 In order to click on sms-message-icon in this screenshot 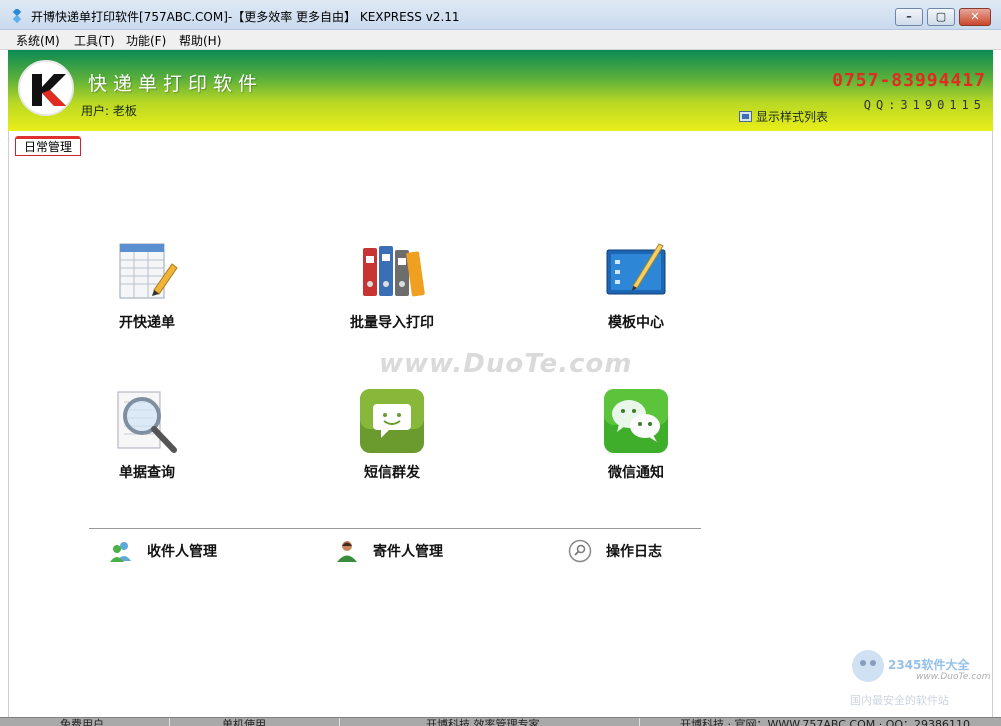, I will do `click(392, 421)`.